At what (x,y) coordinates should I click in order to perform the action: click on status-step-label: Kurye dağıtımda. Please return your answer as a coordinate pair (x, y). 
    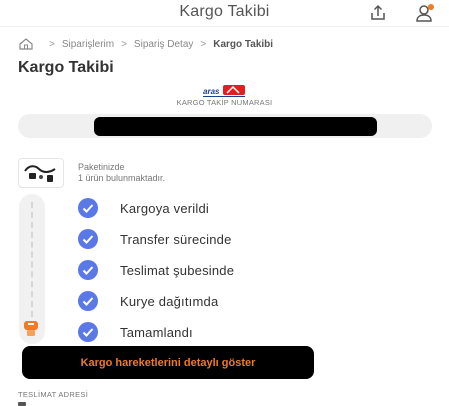
    Looking at the image, I should click on (169, 301).